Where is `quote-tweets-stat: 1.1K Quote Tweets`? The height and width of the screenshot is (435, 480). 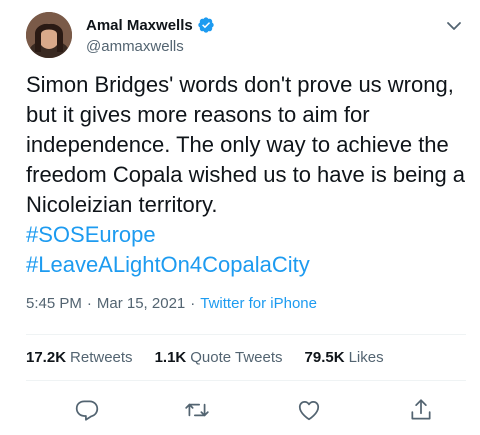
quote-tweets-stat: 1.1K Quote Tweets is located at coordinates (219, 357).